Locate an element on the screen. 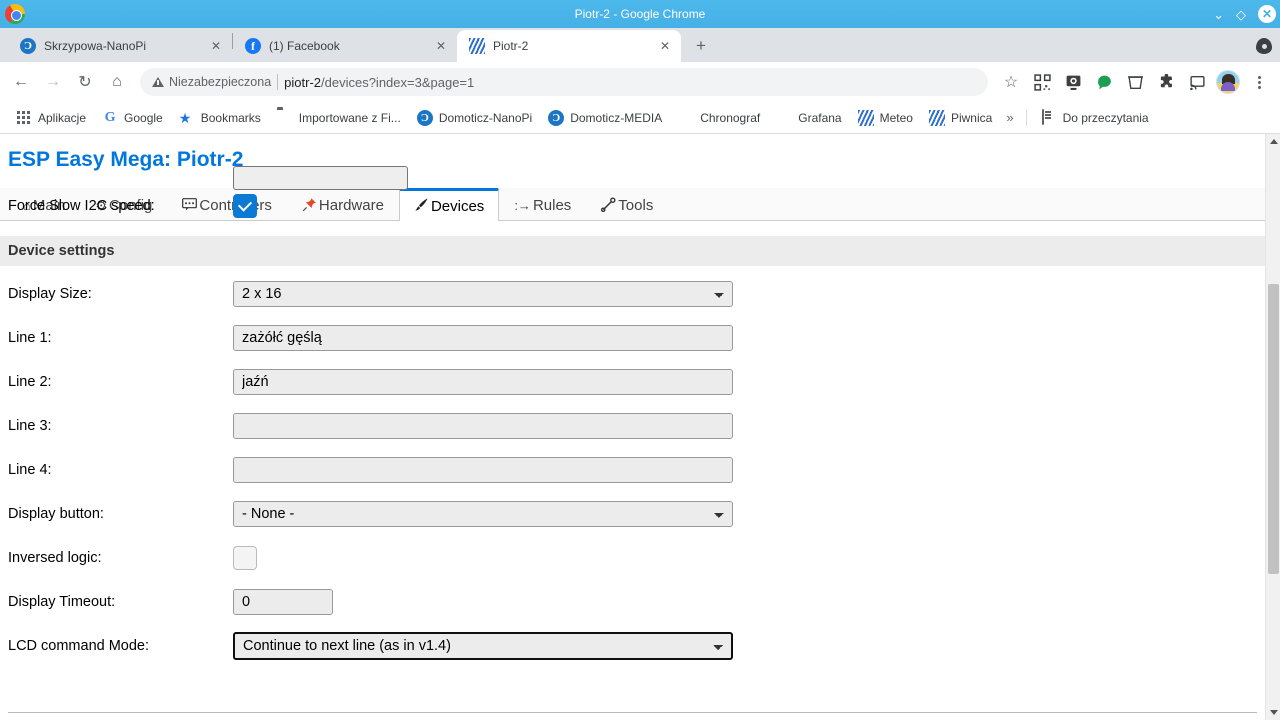 Image resolution: width=1280 pixels, height=720 pixels. browser-tab-piotr-2: Piotr-2 ✕ is located at coordinates (569, 46).